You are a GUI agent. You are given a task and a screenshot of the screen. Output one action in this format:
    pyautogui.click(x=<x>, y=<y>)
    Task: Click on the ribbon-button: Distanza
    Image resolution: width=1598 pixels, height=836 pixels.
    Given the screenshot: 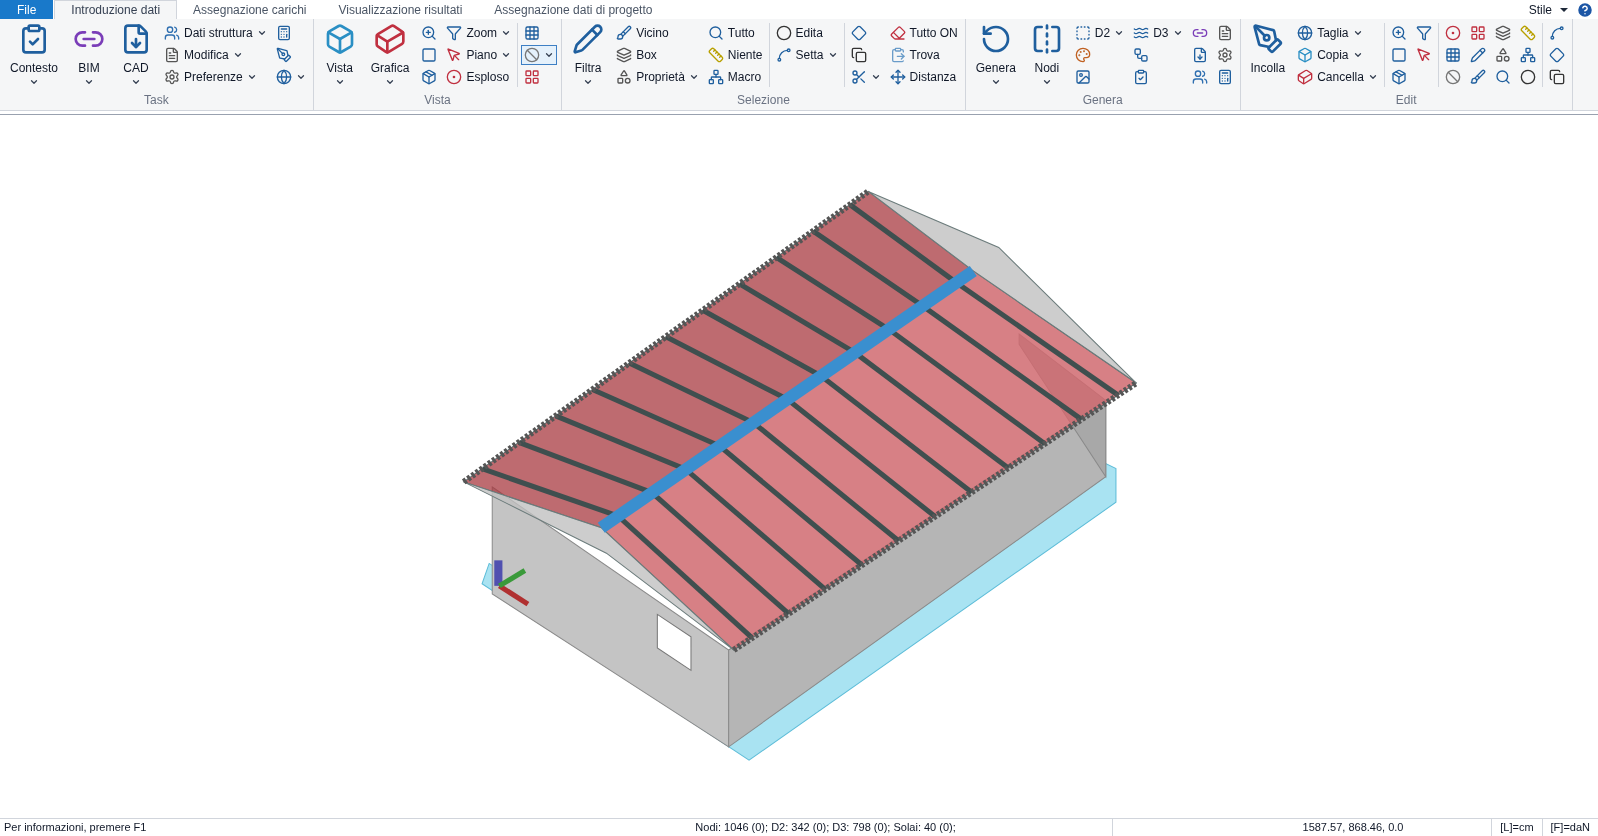 What is the action you would take?
    pyautogui.click(x=923, y=77)
    